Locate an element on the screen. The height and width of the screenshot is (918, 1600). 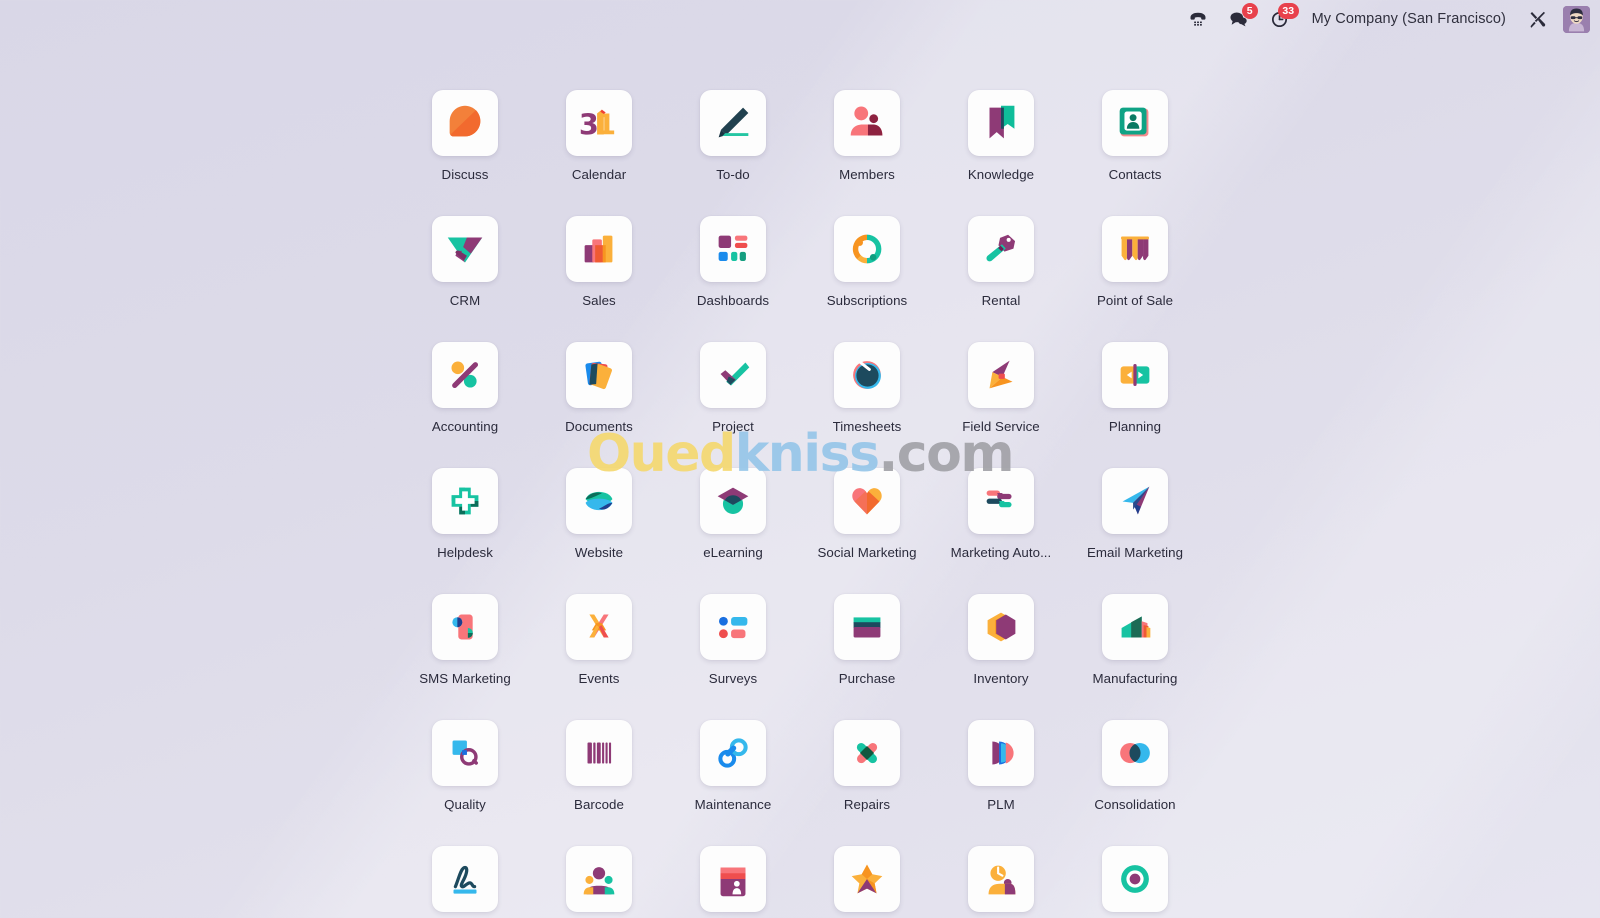
helpdesk-icon is located at coordinates (465, 501).